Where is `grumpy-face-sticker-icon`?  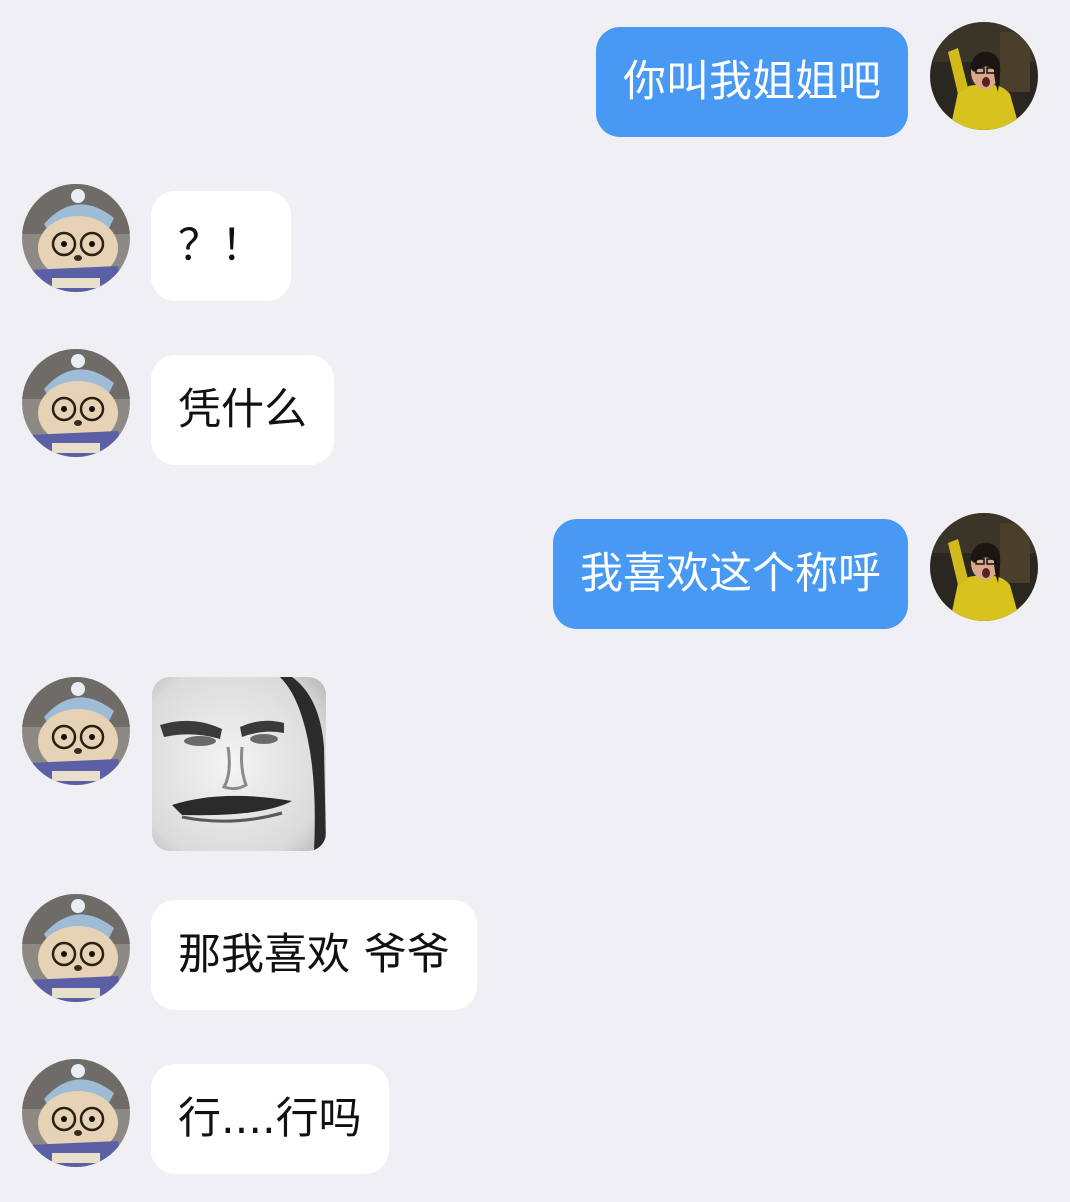 grumpy-face-sticker-icon is located at coordinates (239, 764).